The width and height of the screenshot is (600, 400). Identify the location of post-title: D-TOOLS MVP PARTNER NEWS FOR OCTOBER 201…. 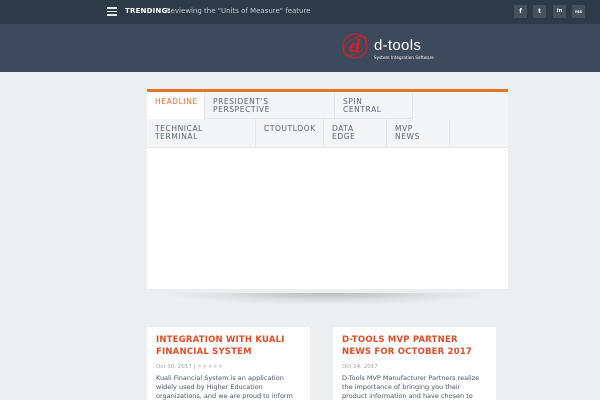
(414, 346).